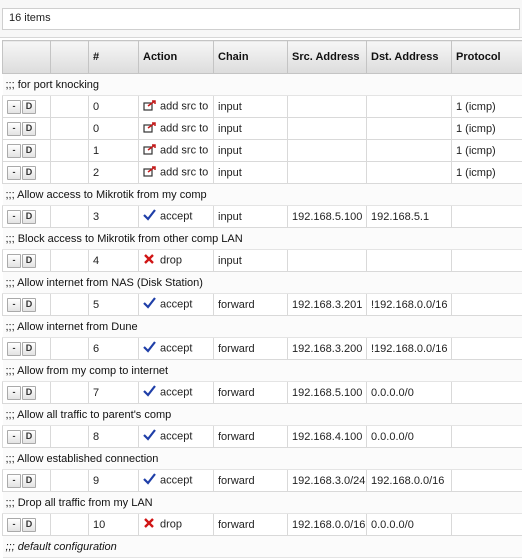 The width and height of the screenshot is (522, 558). What do you see at coordinates (114, 349) in the screenshot?
I see `rule-number: 6` at bounding box center [114, 349].